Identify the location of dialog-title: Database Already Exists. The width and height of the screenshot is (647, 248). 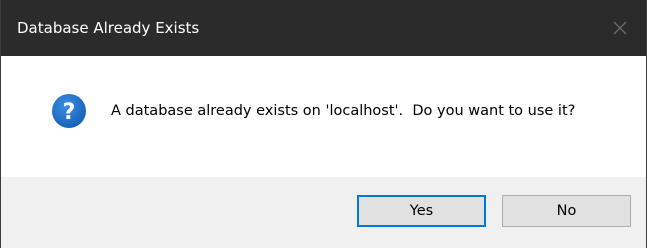
(108, 28).